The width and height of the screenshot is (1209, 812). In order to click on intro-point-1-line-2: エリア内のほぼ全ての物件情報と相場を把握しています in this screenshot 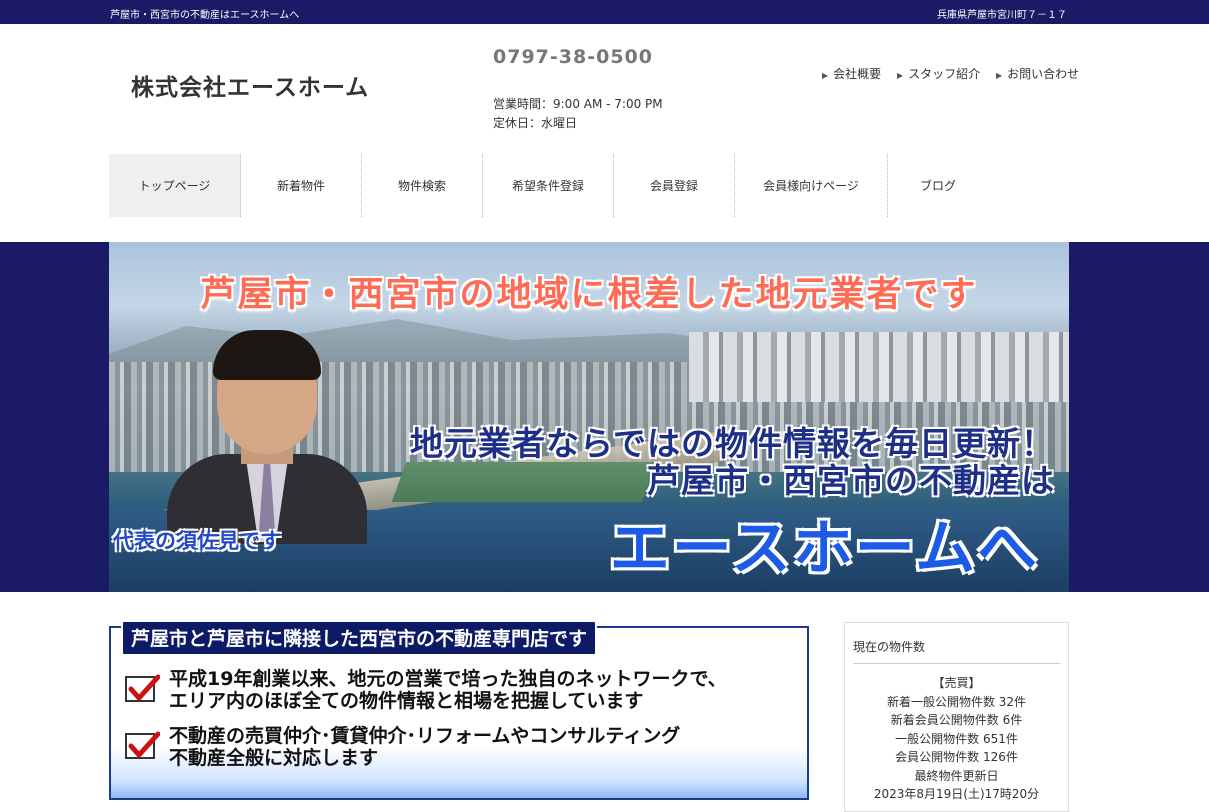, I will do `click(406, 701)`.